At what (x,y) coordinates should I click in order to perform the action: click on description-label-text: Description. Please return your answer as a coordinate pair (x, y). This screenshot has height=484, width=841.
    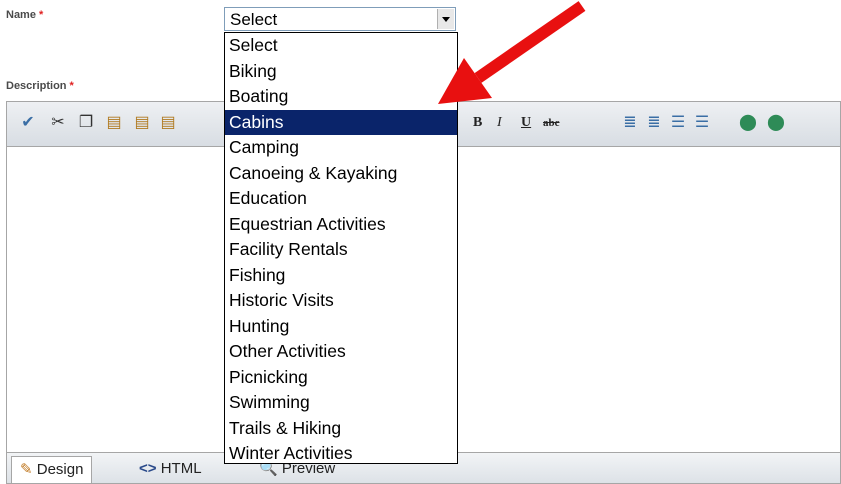
    Looking at the image, I should click on (36, 86).